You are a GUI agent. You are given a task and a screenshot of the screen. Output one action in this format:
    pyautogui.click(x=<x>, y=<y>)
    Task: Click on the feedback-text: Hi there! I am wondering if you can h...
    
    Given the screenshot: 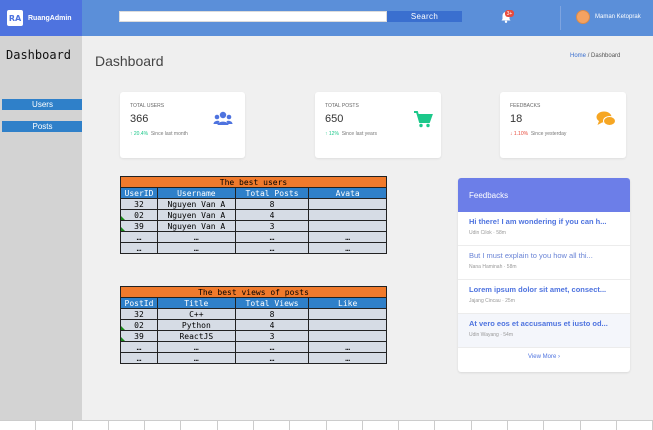 What is the action you would take?
    pyautogui.click(x=538, y=221)
    